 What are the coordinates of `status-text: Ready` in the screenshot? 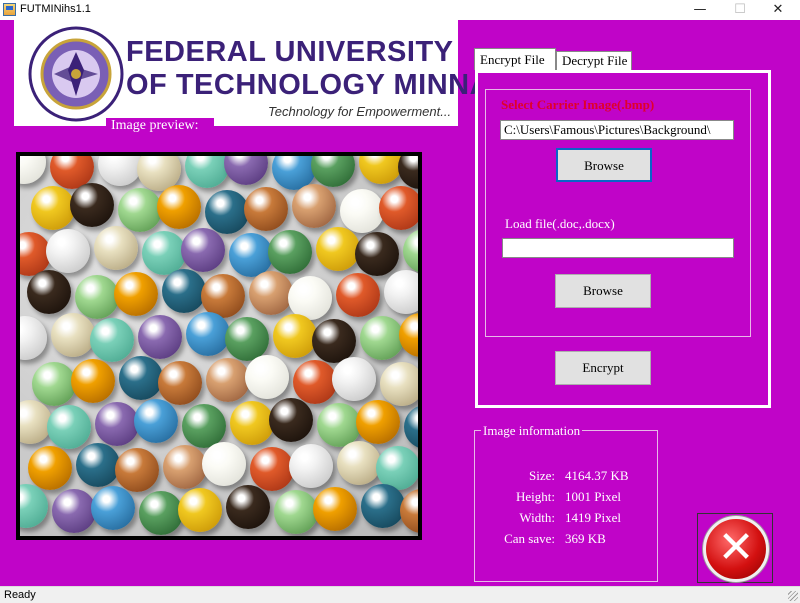 It's located at (20, 595).